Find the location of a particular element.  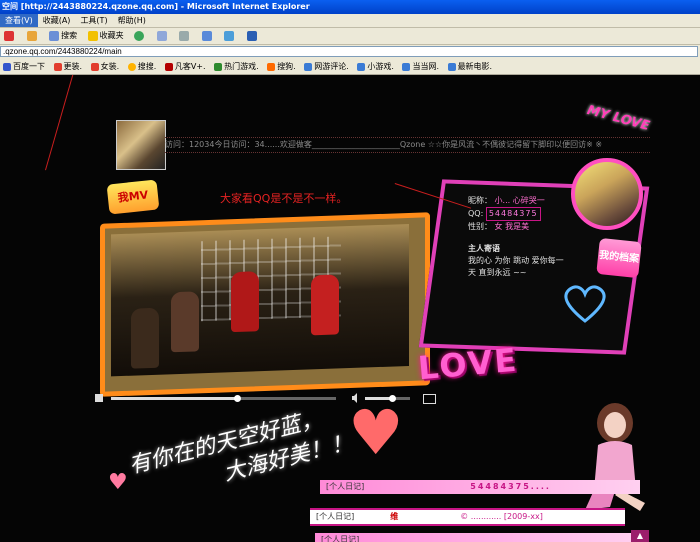

link-label: 更装. is located at coordinates (73, 66).